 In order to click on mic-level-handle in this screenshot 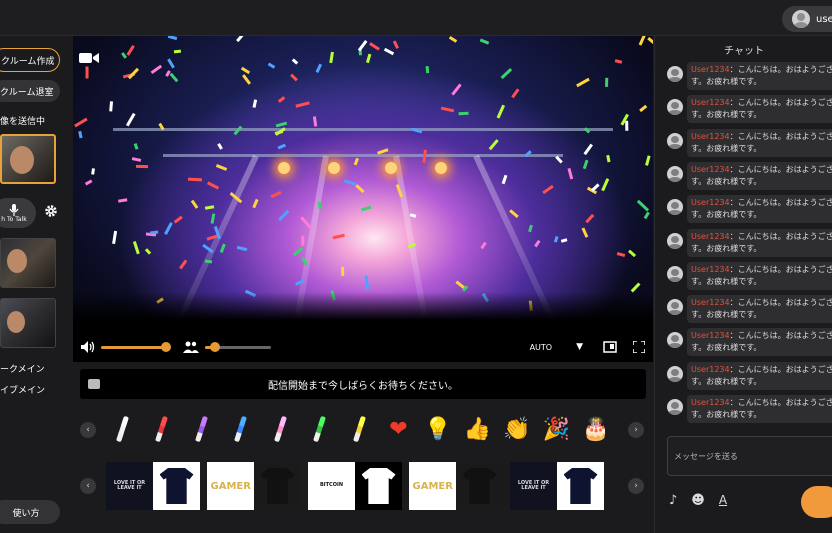, I will do `click(214, 346)`.